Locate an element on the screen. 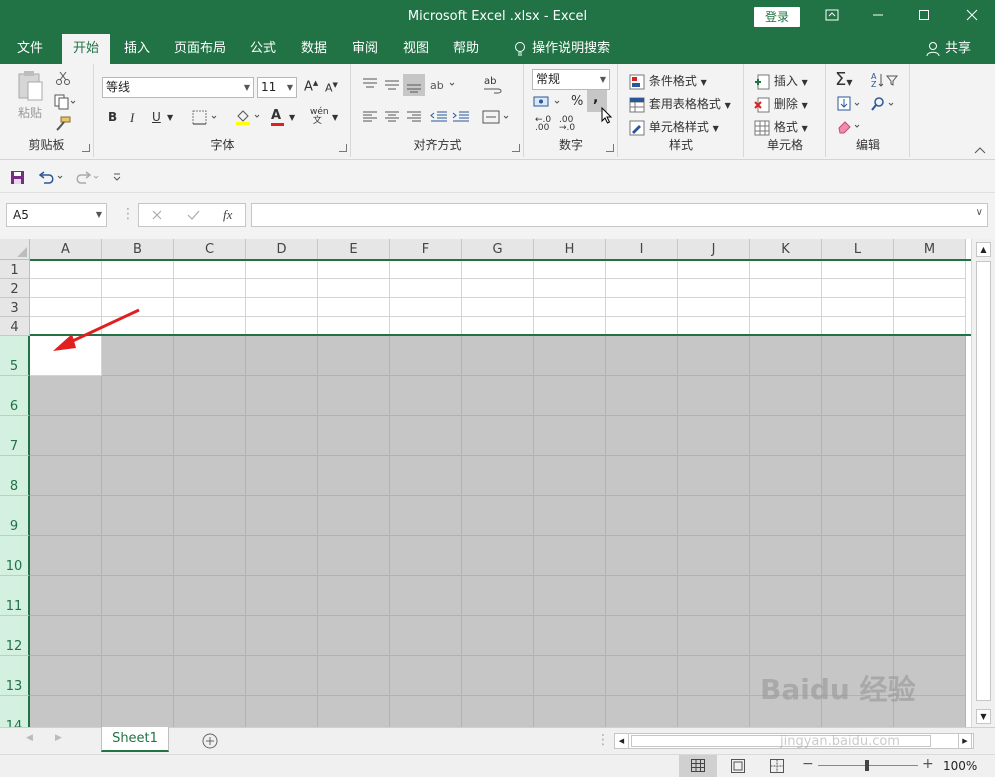  clear-icon is located at coordinates (850, 126).